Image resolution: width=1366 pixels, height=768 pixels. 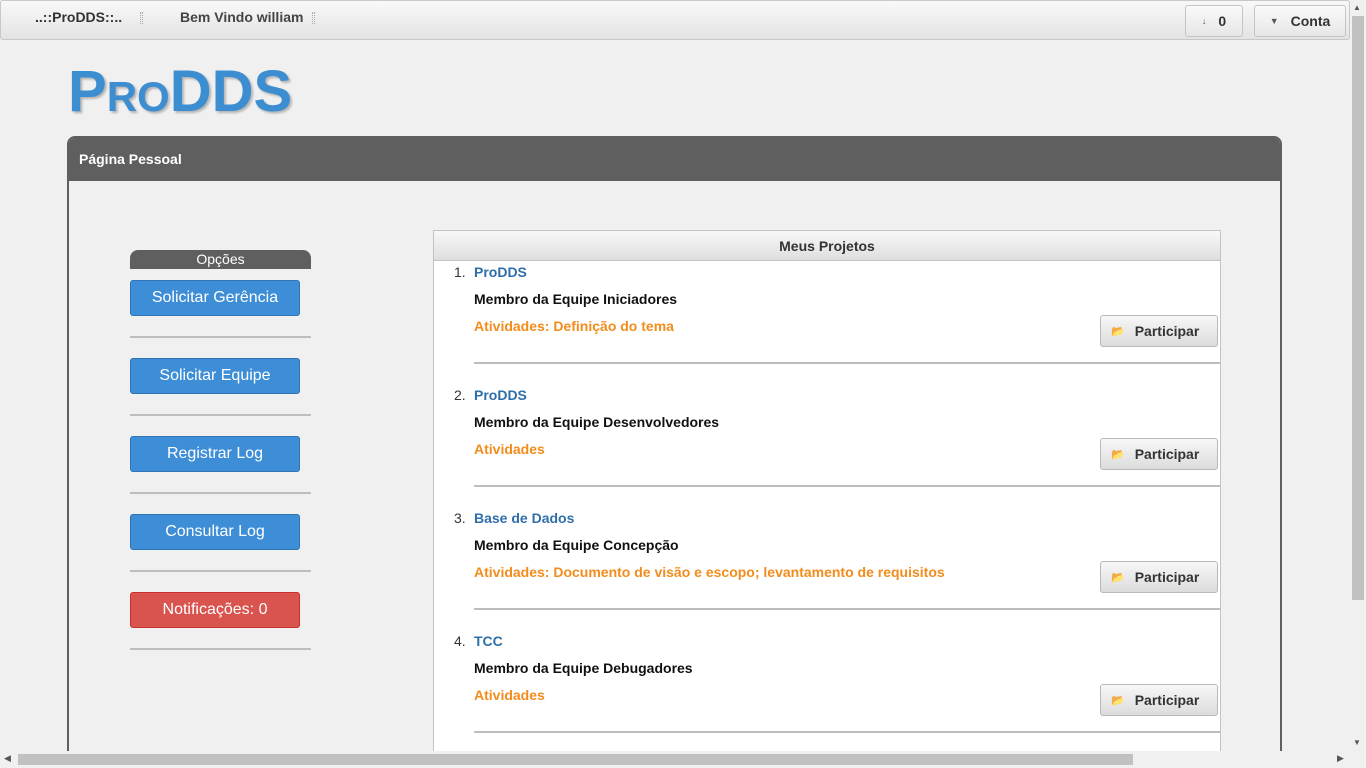 I want to click on welcome-text: Bem Vindo william, so click(x=242, y=17).